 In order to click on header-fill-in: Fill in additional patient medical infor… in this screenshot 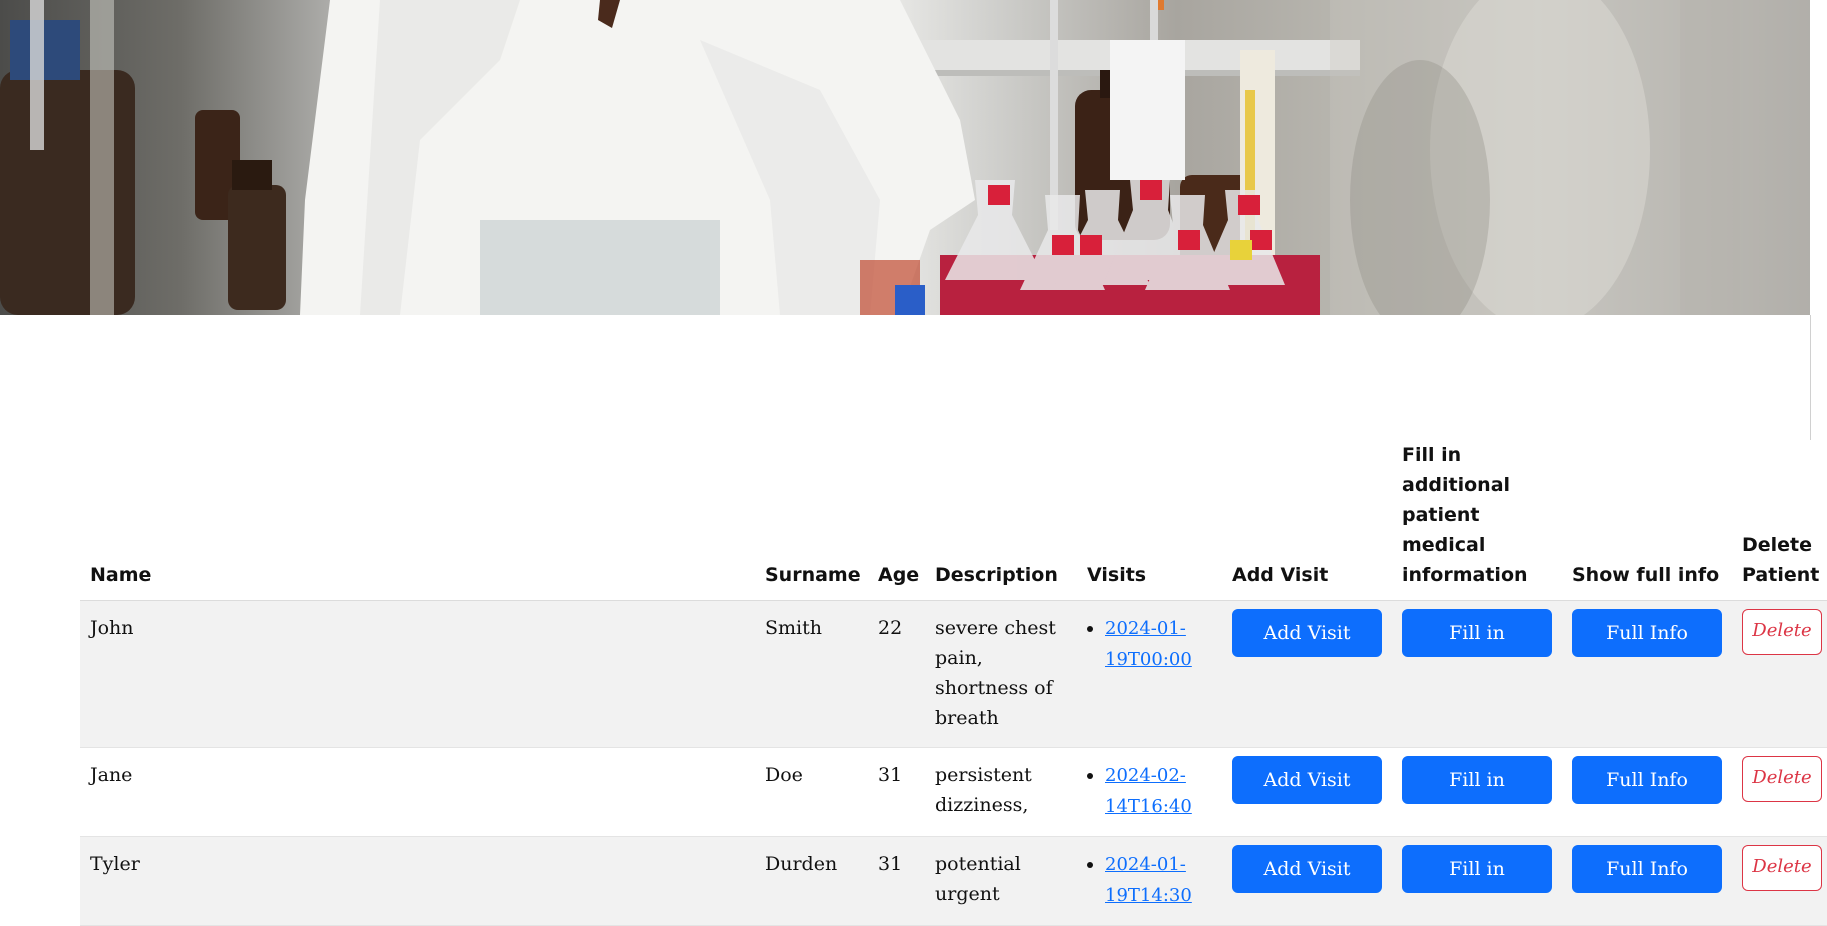, I will do `click(1477, 520)`.